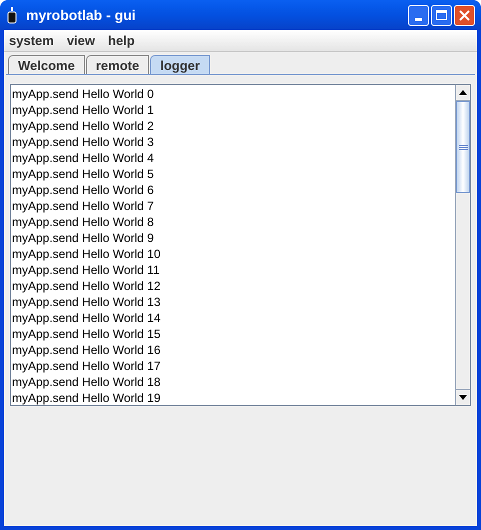  What do you see at coordinates (83, 206) in the screenshot?
I see `log-line: myApp.send Hello World 7` at bounding box center [83, 206].